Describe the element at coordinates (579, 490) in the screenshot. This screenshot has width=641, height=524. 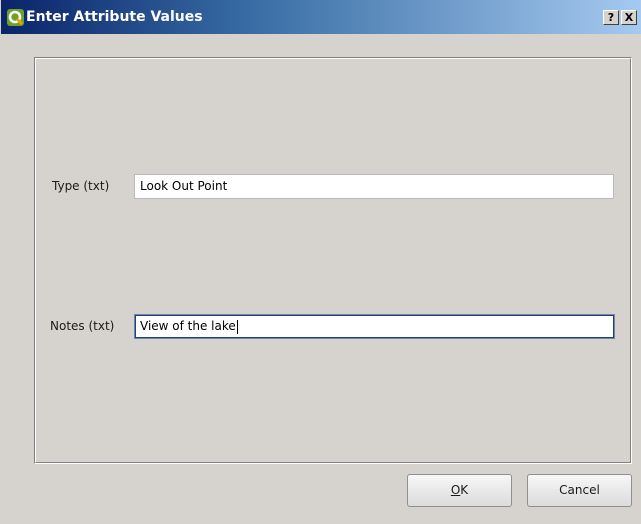
I see `cancel-button: Cancel` at that location.